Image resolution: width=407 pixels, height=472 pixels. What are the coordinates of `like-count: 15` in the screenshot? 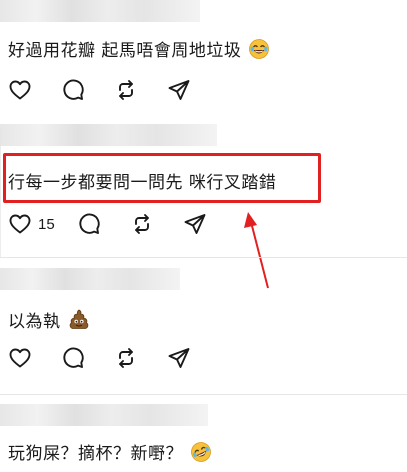 It's located at (46, 224).